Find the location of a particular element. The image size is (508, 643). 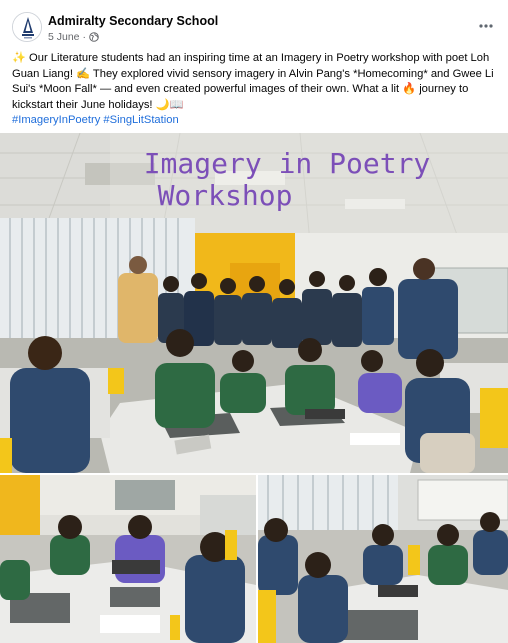

students-discussing-photo is located at coordinates (383, 559).